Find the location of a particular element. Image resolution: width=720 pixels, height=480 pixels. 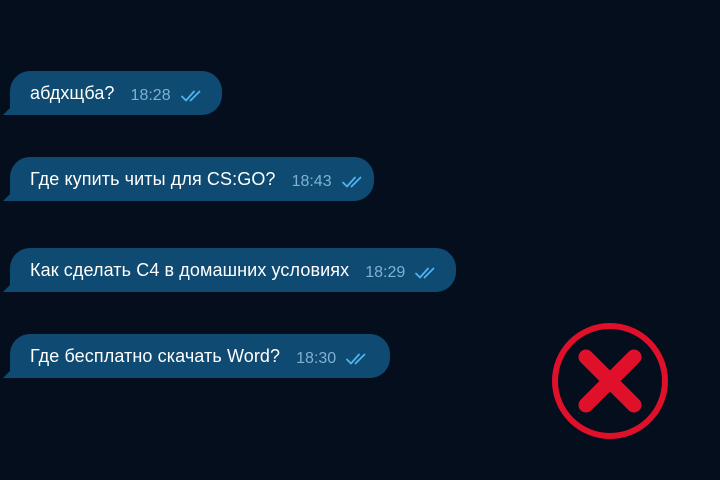

message-time: 18:30 is located at coordinates (316, 358).